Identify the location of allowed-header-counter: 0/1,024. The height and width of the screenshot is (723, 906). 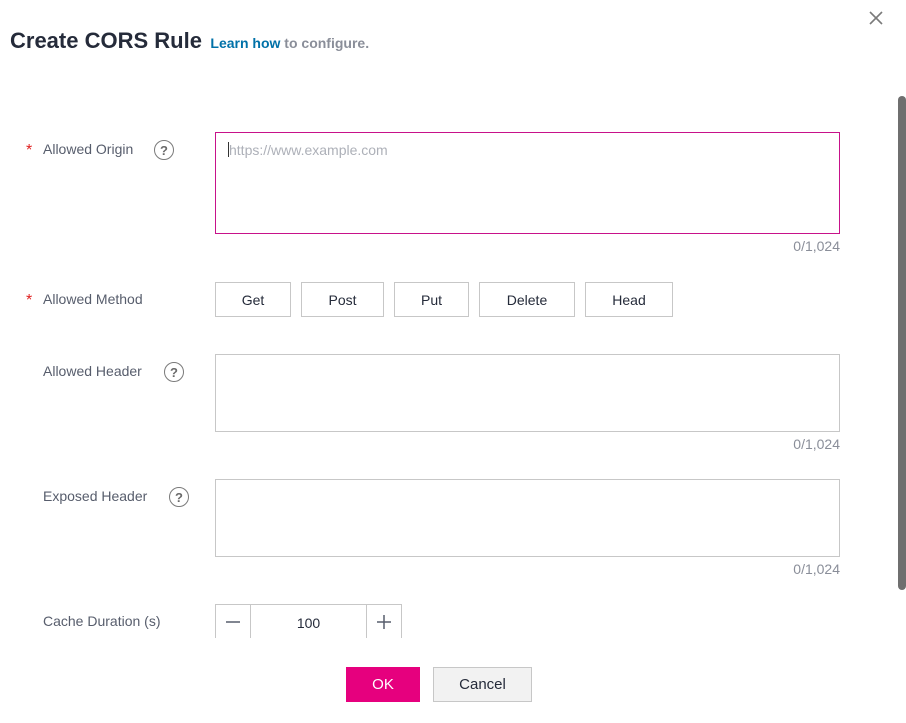
(816, 444).